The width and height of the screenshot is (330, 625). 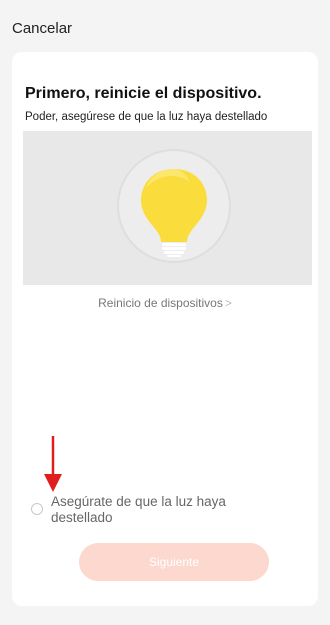 What do you see at coordinates (42, 28) in the screenshot?
I see `cancel-button: Cancelar` at bounding box center [42, 28].